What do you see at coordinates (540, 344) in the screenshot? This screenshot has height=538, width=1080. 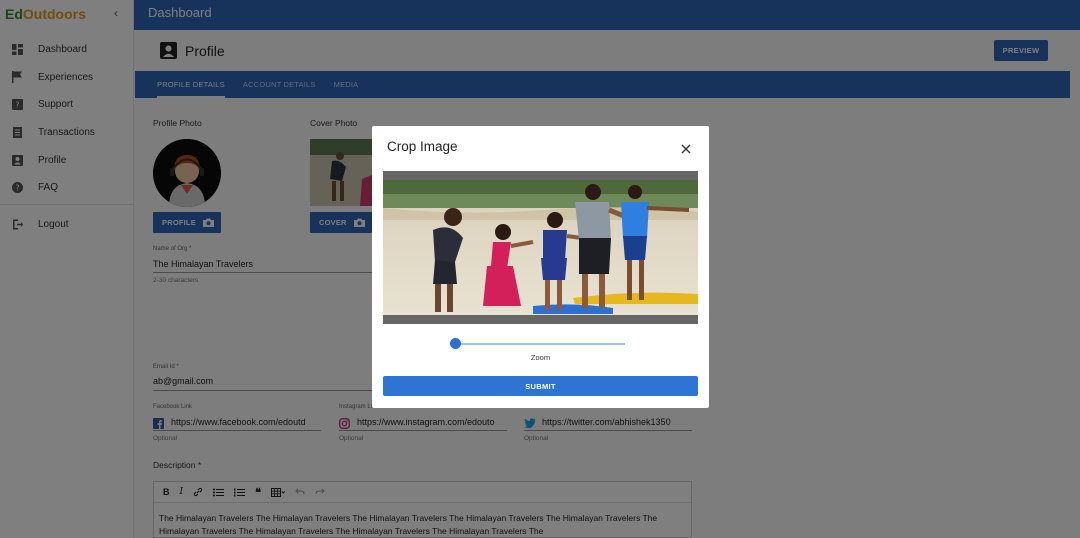 I see `zoom-slider-track` at bounding box center [540, 344].